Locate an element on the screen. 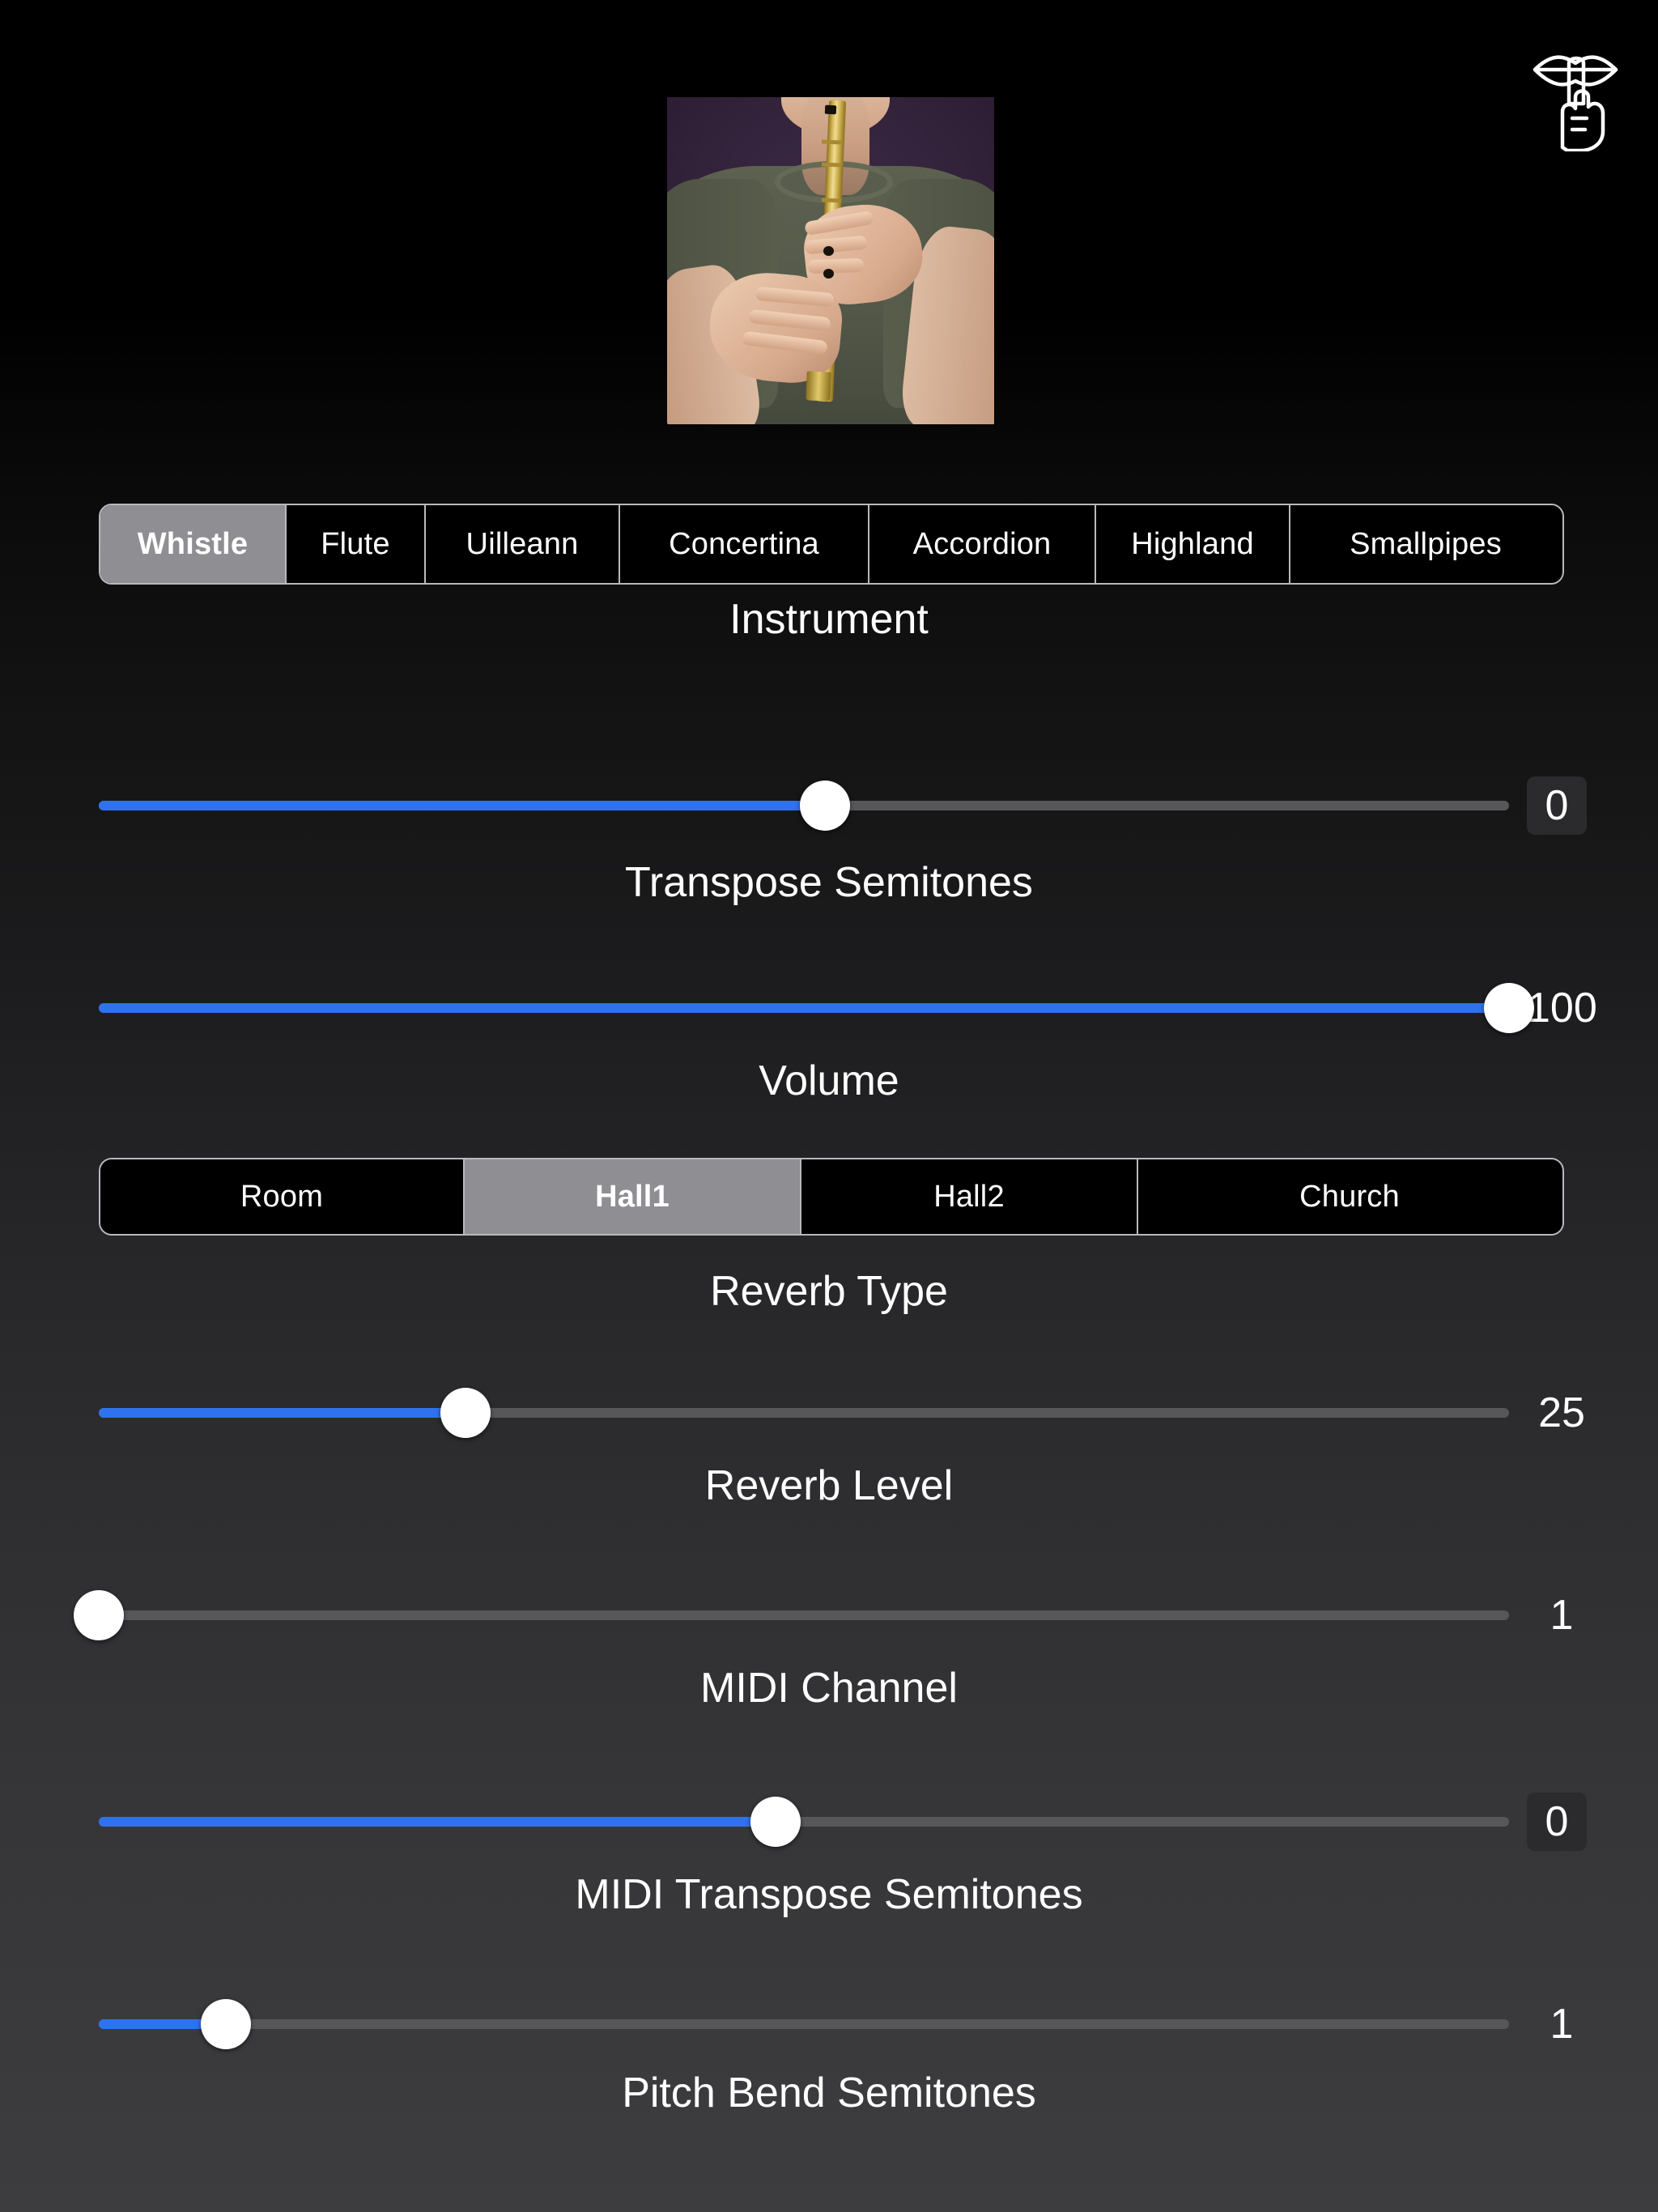  slider-label-pitch-bend-semitones: Pitch Bend Semitones is located at coordinates (829, 2093).